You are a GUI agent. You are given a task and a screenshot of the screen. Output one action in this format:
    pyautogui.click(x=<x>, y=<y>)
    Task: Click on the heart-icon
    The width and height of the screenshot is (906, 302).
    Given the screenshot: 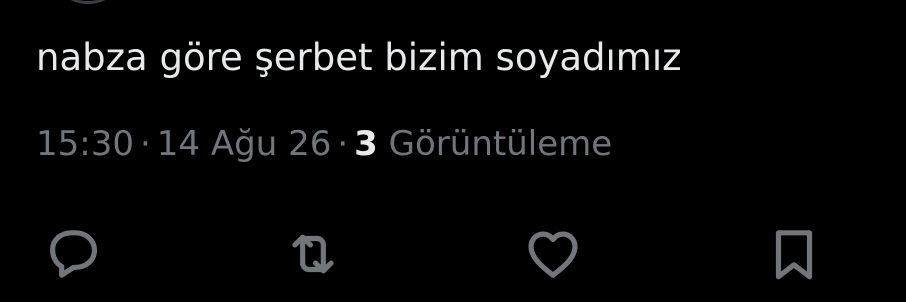 What is the action you would take?
    pyautogui.click(x=553, y=254)
    